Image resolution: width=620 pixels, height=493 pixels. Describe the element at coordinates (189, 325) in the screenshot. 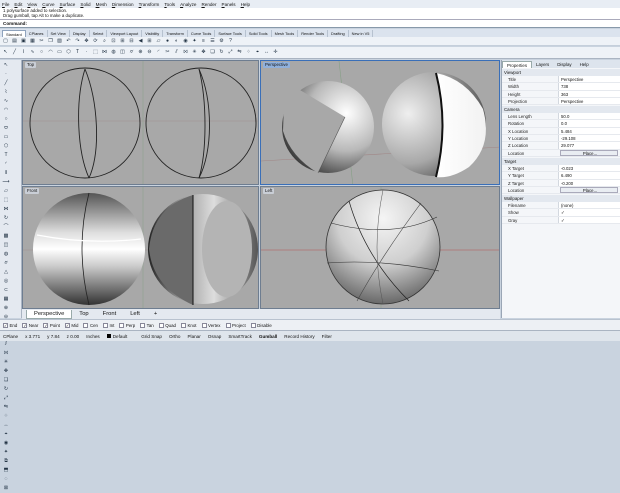

I see `osnap-knot: Knot` at that location.